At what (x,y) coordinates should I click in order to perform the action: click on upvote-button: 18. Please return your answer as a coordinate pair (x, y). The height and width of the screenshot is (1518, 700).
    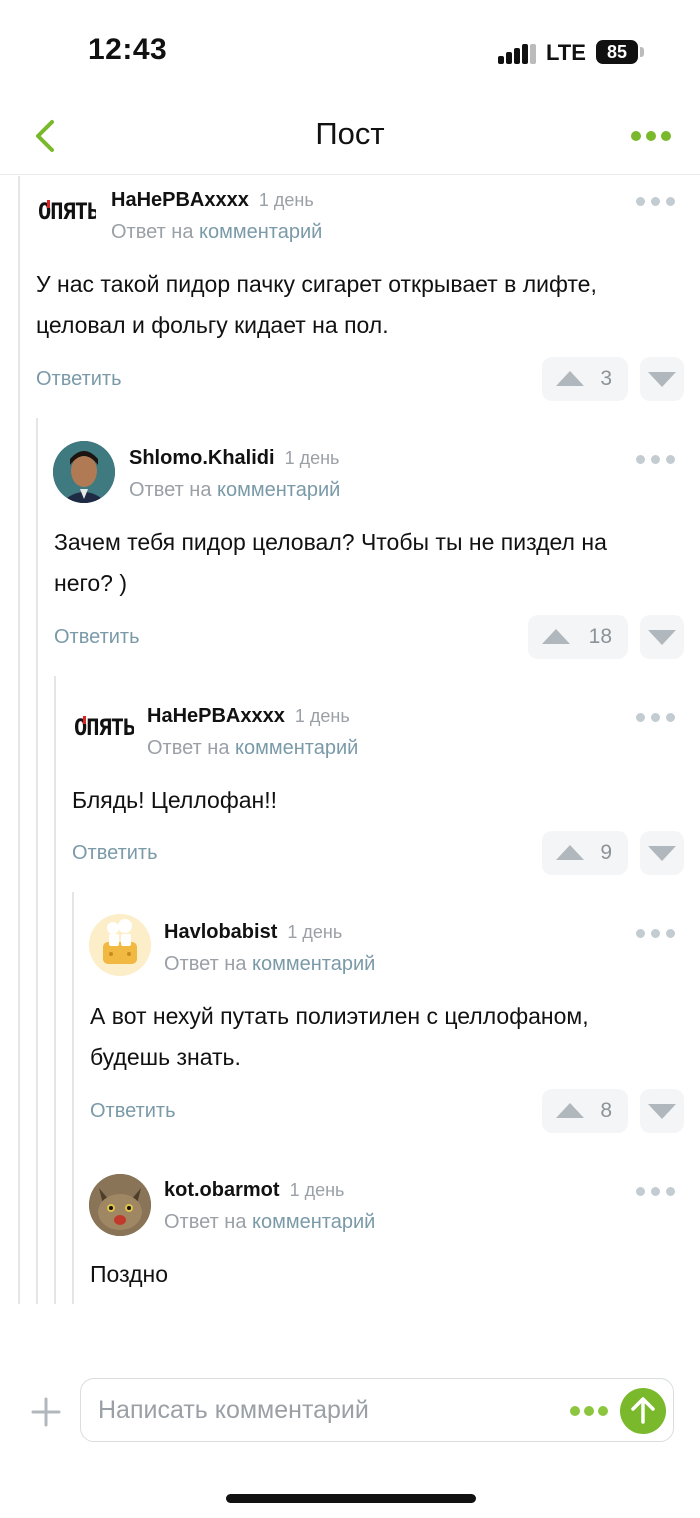
    Looking at the image, I should click on (578, 637).